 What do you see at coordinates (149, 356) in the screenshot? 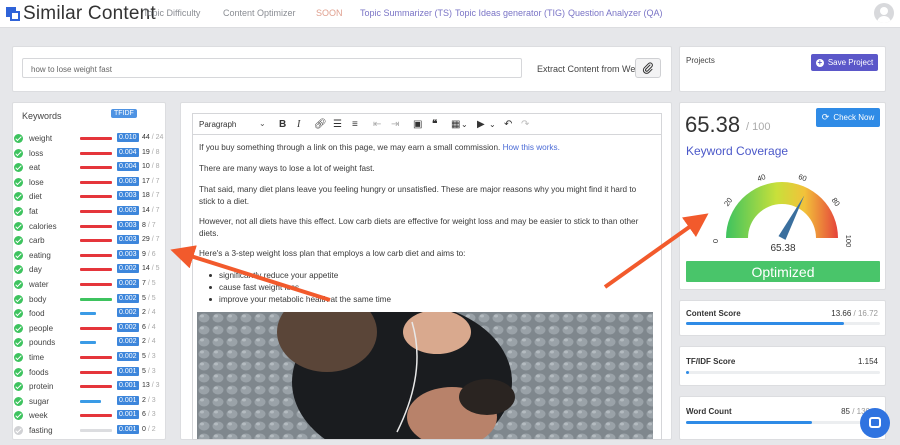
I see `keyword-count: 5 / 3` at bounding box center [149, 356].